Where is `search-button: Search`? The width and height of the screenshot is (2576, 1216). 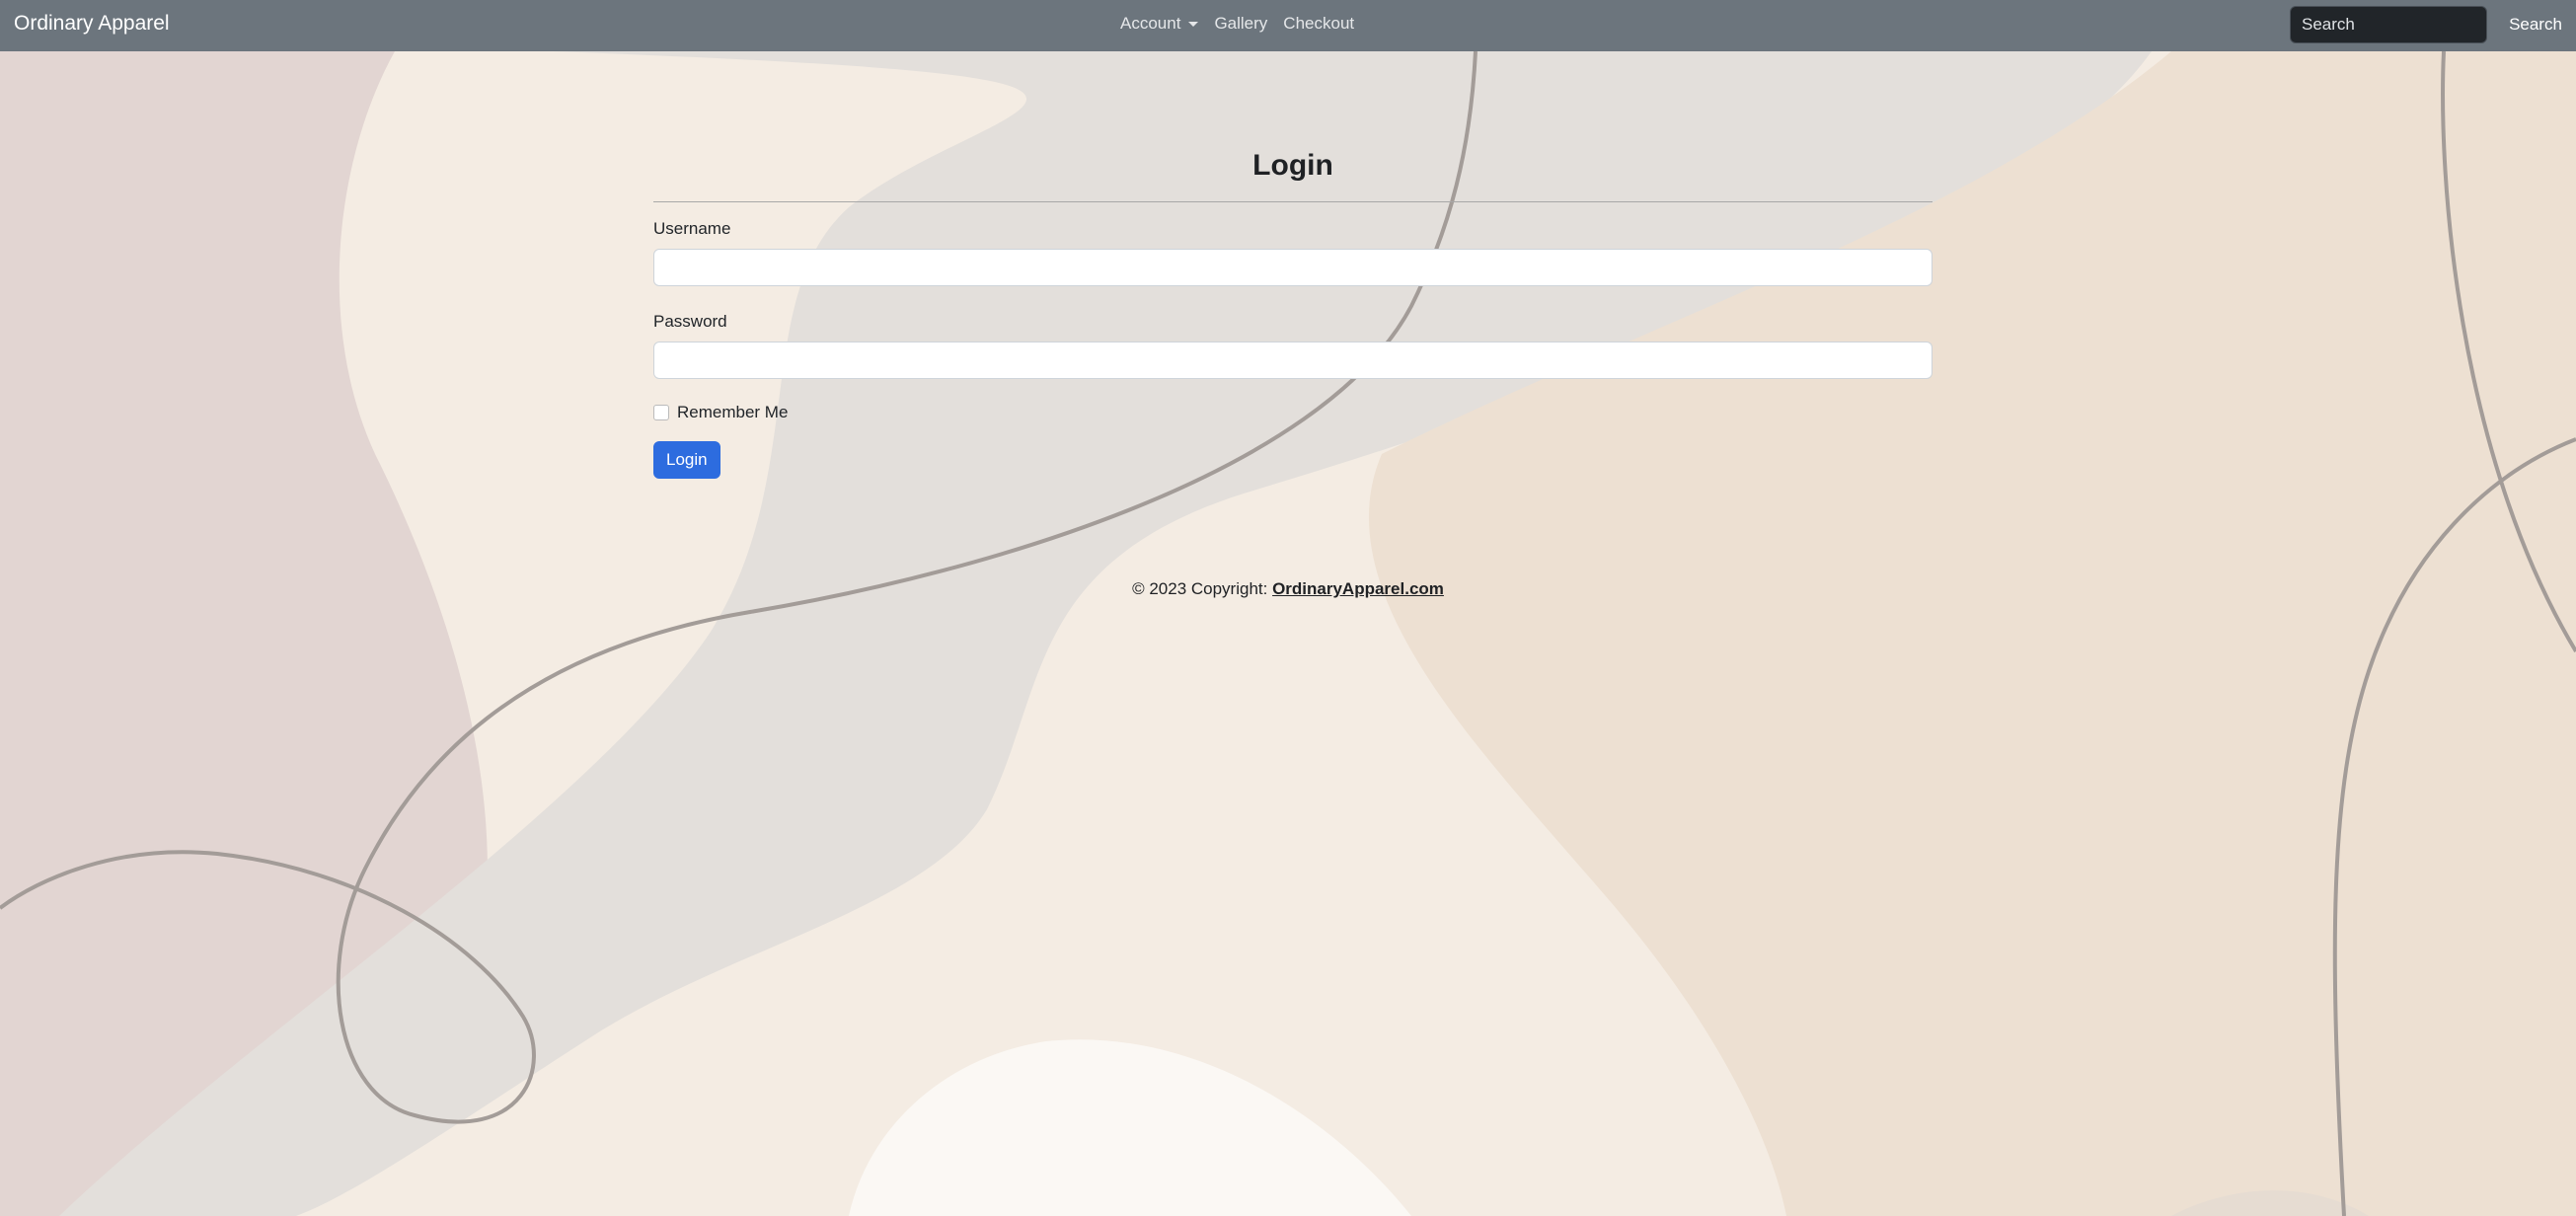 search-button: Search is located at coordinates (2535, 24).